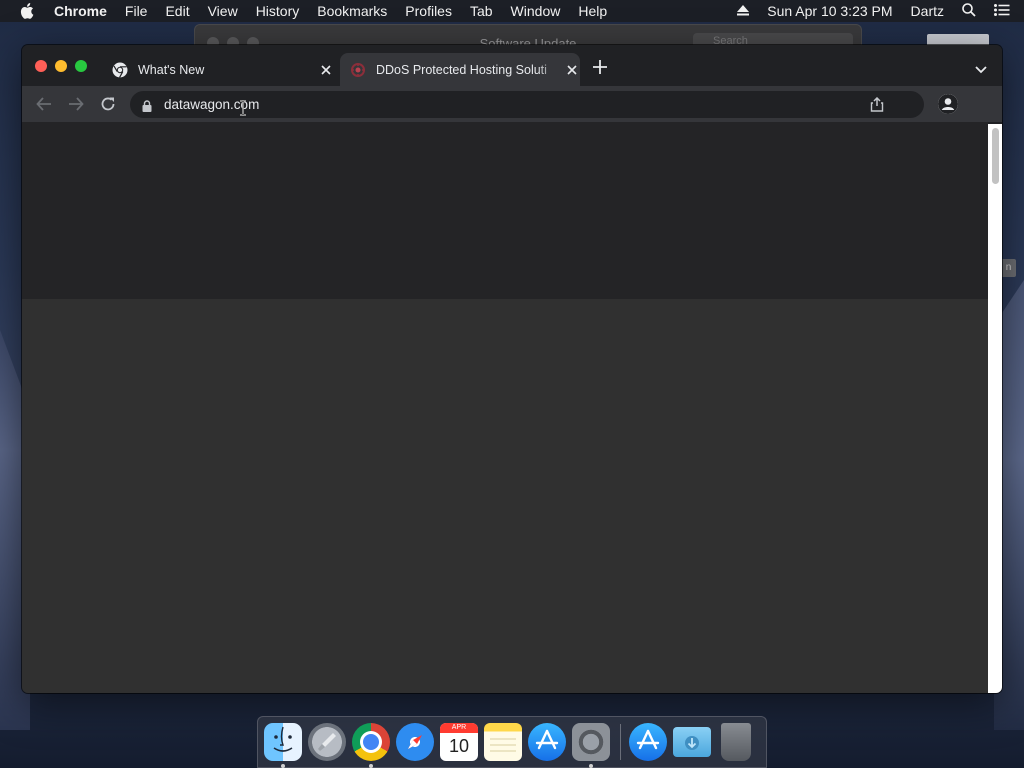 The height and width of the screenshot is (768, 1024). What do you see at coordinates (527, 104) in the screenshot?
I see `address-bar: datawagon.com` at bounding box center [527, 104].